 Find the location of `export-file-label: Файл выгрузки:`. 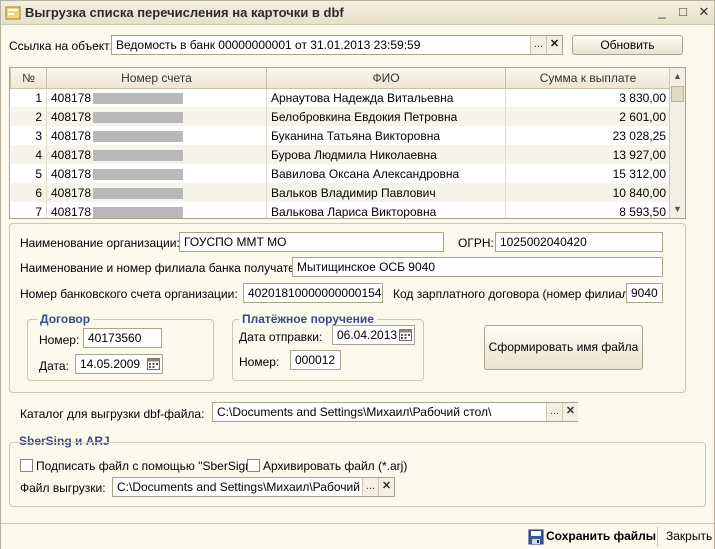

export-file-label: Файл выгрузки: is located at coordinates (63, 488).